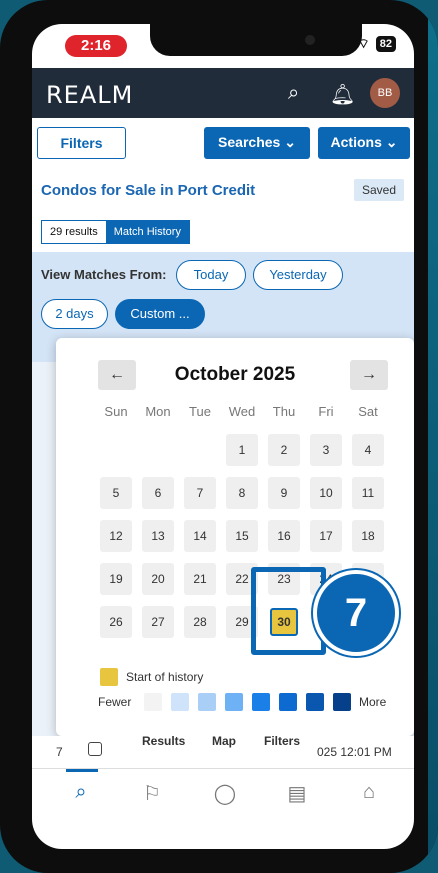 The height and width of the screenshot is (873, 438). What do you see at coordinates (165, 677) in the screenshot?
I see `start-of-history-label: Start of history` at bounding box center [165, 677].